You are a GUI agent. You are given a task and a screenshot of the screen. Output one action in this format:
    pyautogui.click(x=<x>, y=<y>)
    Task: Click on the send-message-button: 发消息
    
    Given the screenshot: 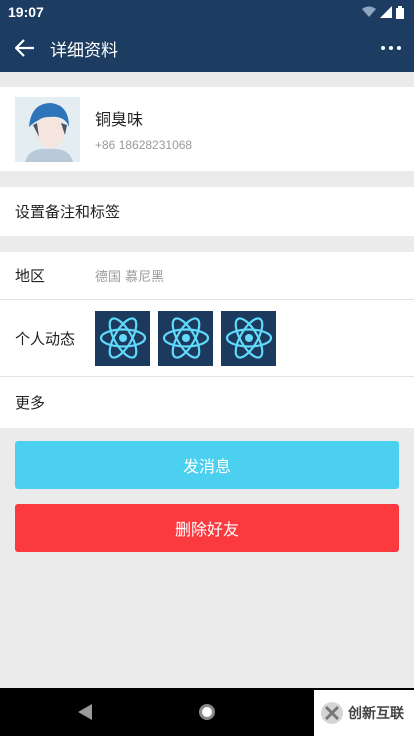 What is the action you would take?
    pyautogui.click(x=207, y=465)
    